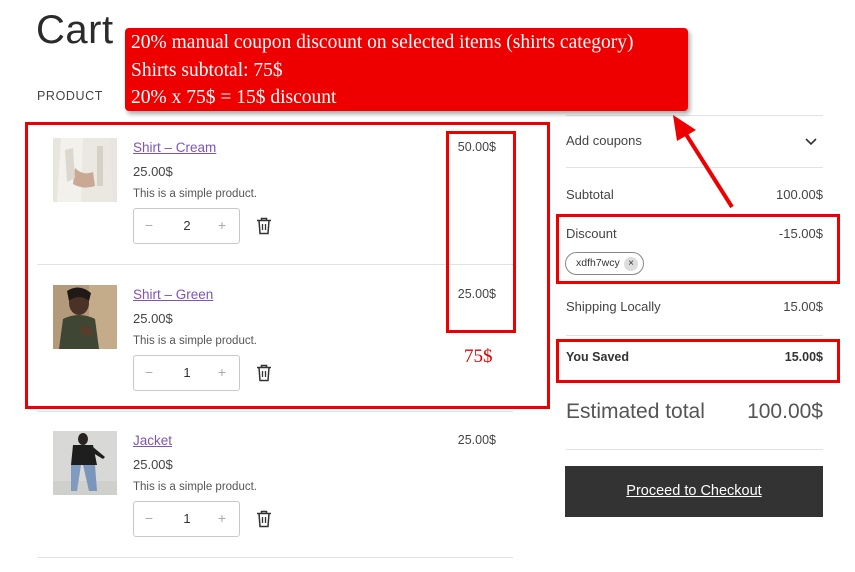 The height and width of the screenshot is (572, 855). Describe the element at coordinates (694, 307) in the screenshot. I see `shipping-row: Shipping Locally 15.00$` at that location.